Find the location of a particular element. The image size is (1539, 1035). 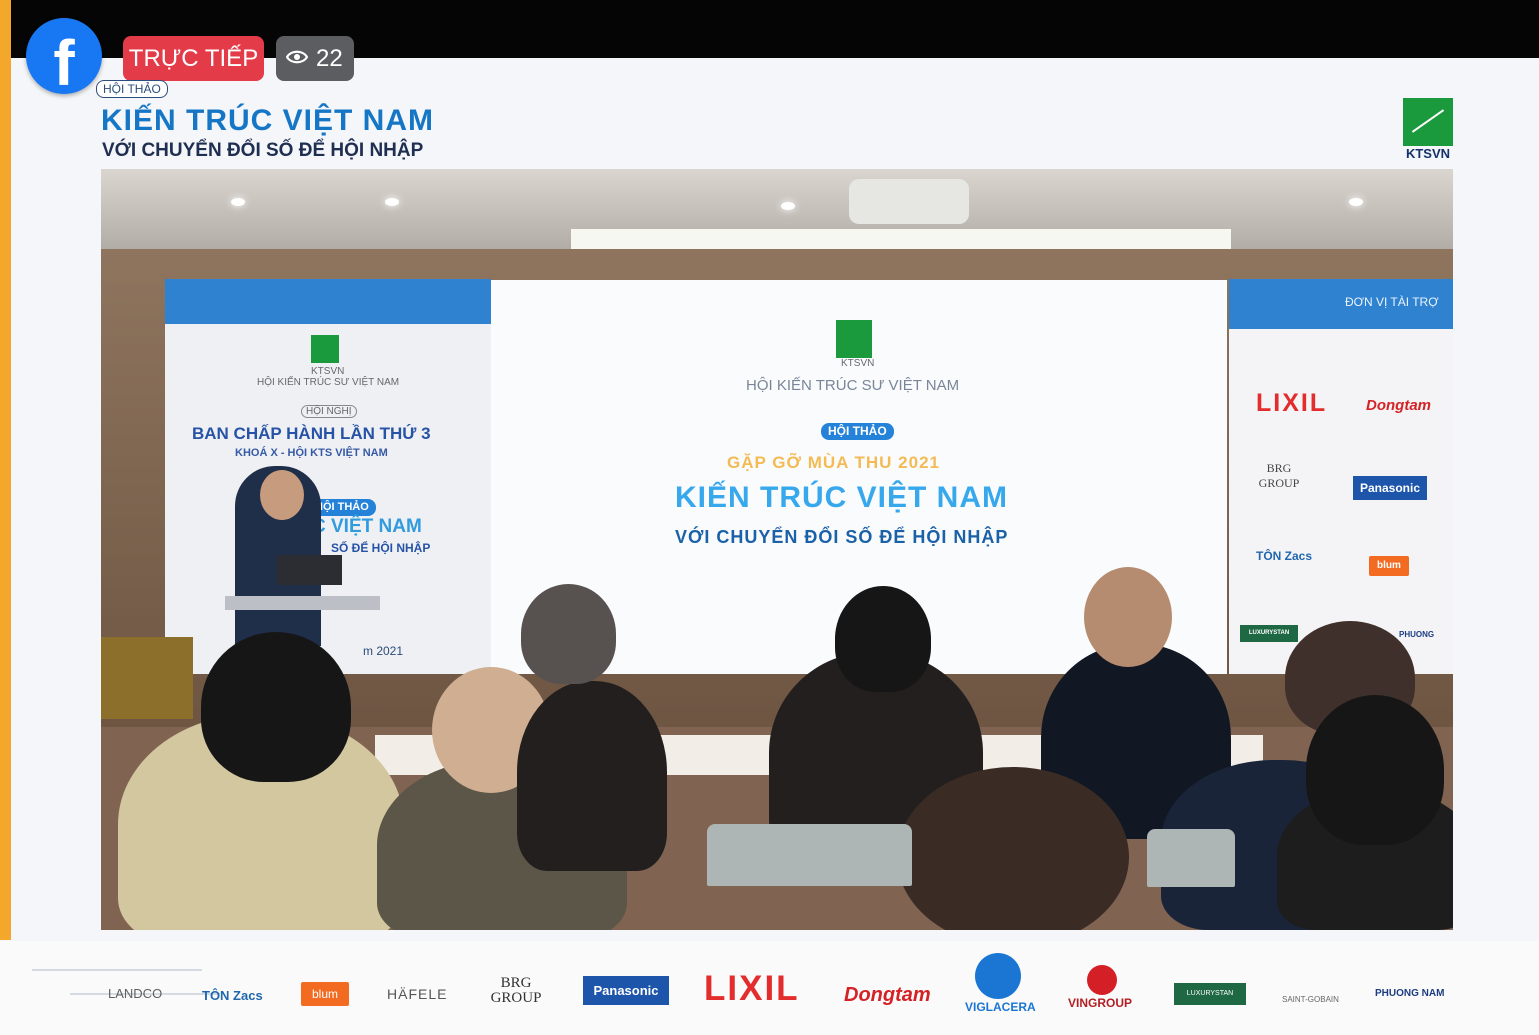

event-tag: HỘI THẢO is located at coordinates (132, 89).